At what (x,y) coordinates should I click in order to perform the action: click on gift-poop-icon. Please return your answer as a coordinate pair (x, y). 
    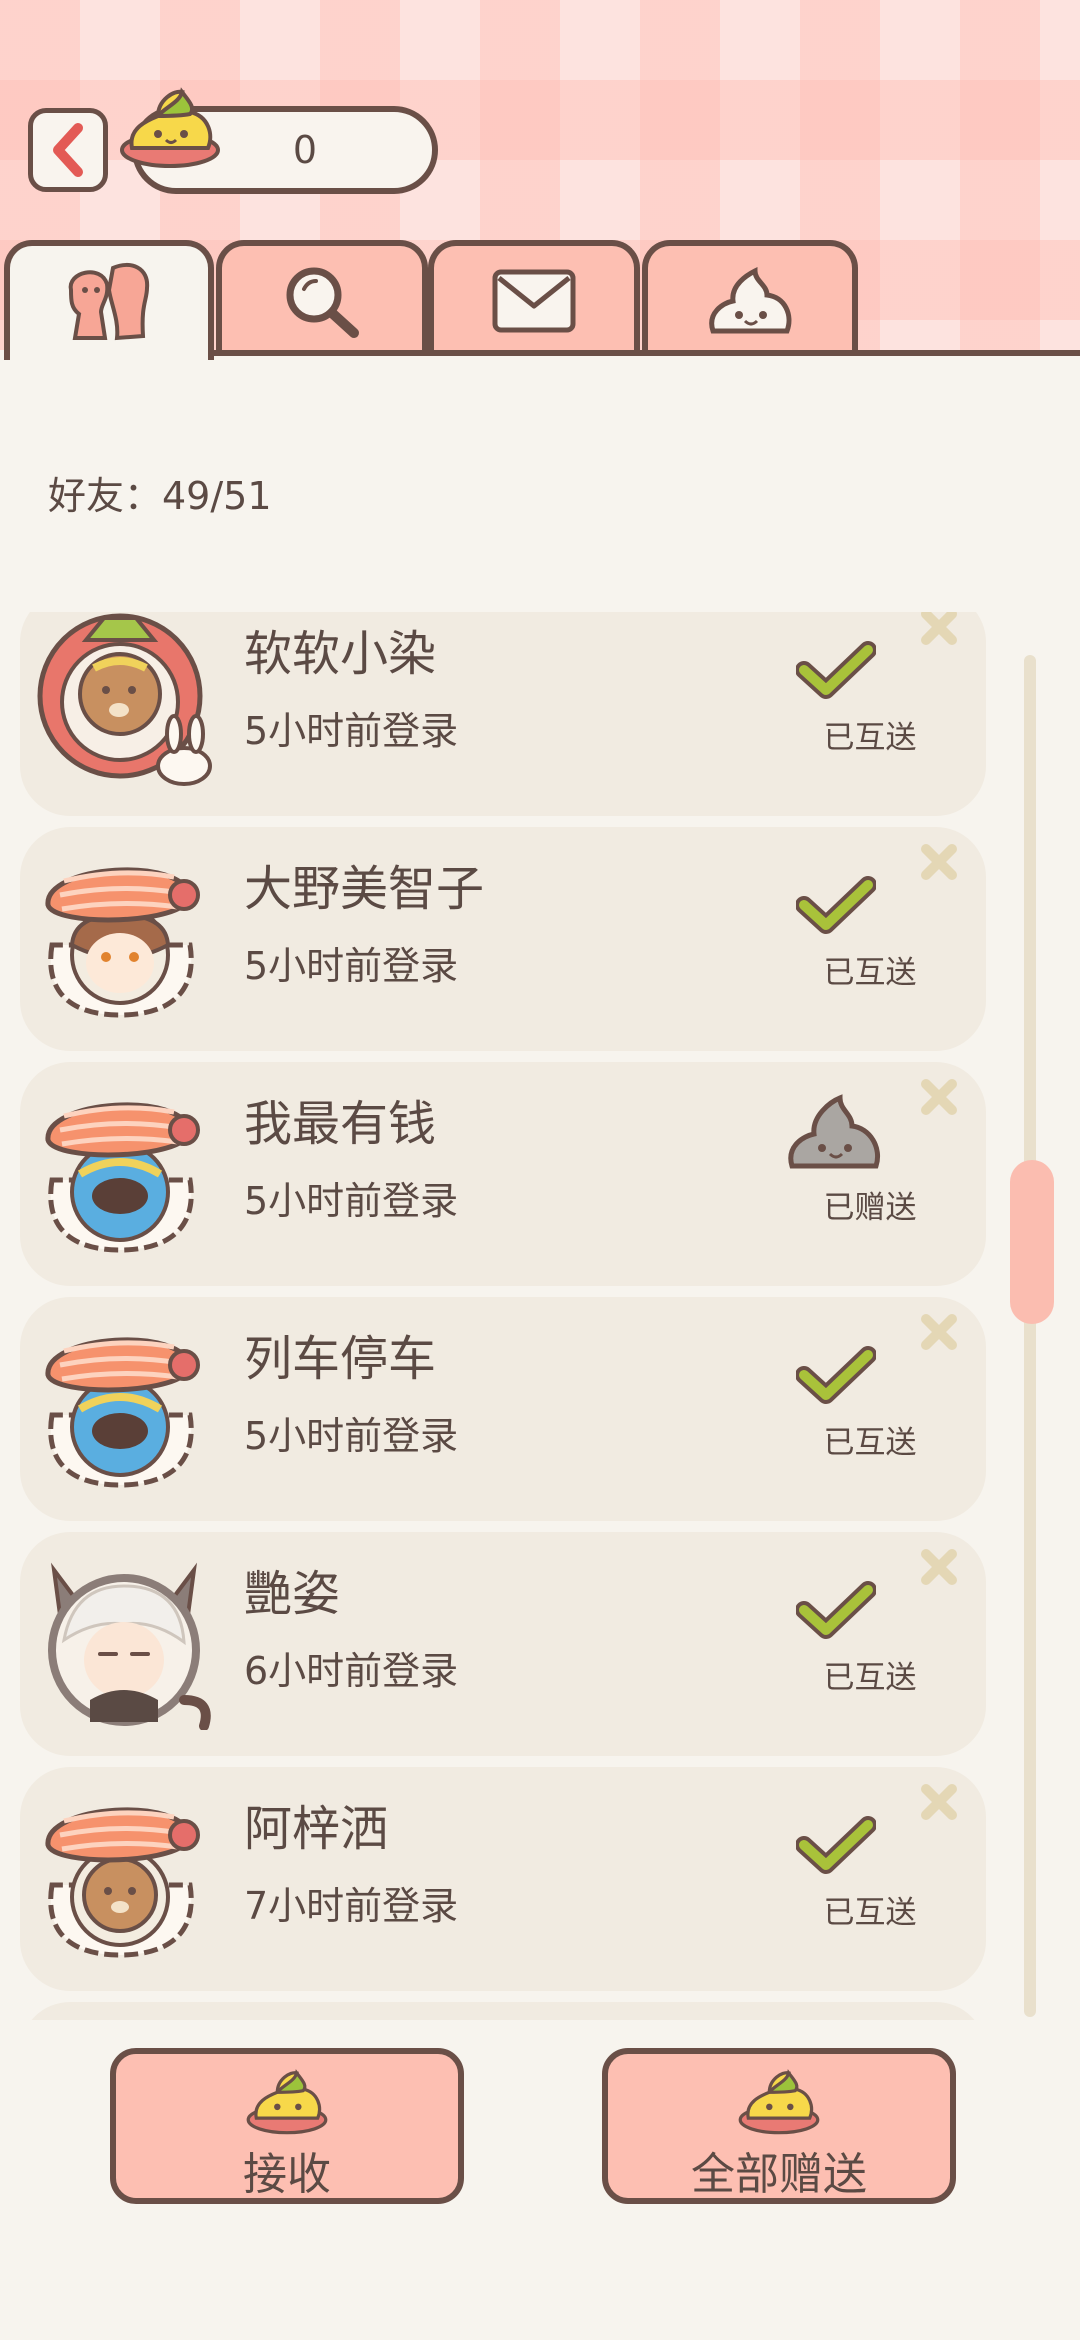
    Looking at the image, I should click on (750, 299).